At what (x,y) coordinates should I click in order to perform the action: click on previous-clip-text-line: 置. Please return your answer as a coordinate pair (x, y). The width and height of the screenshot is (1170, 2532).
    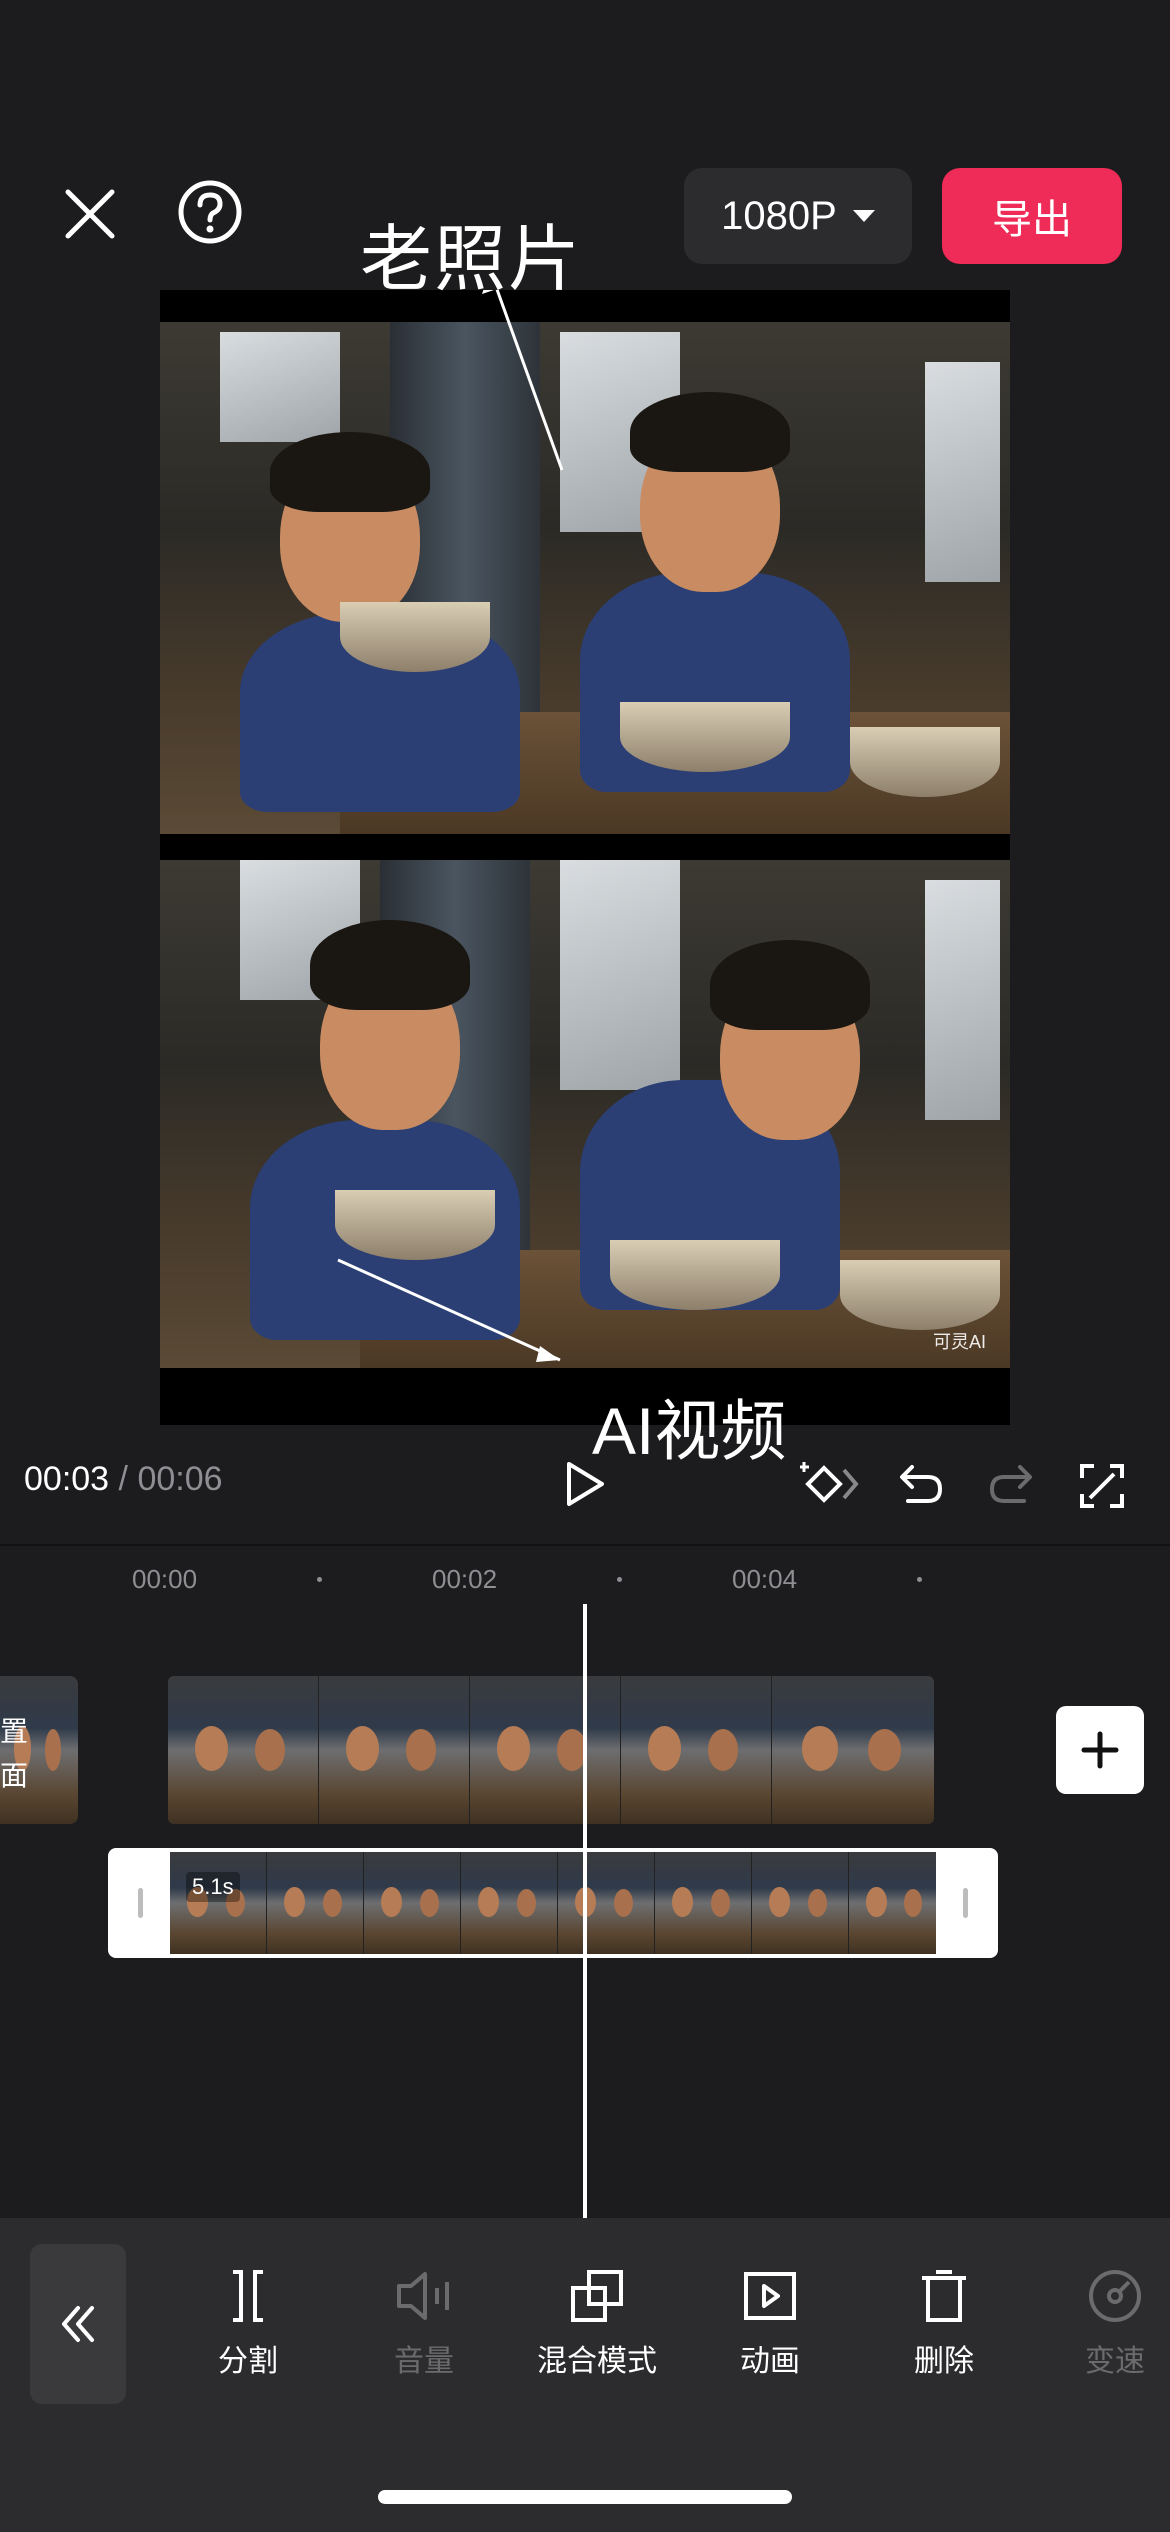
    Looking at the image, I should click on (14, 1731).